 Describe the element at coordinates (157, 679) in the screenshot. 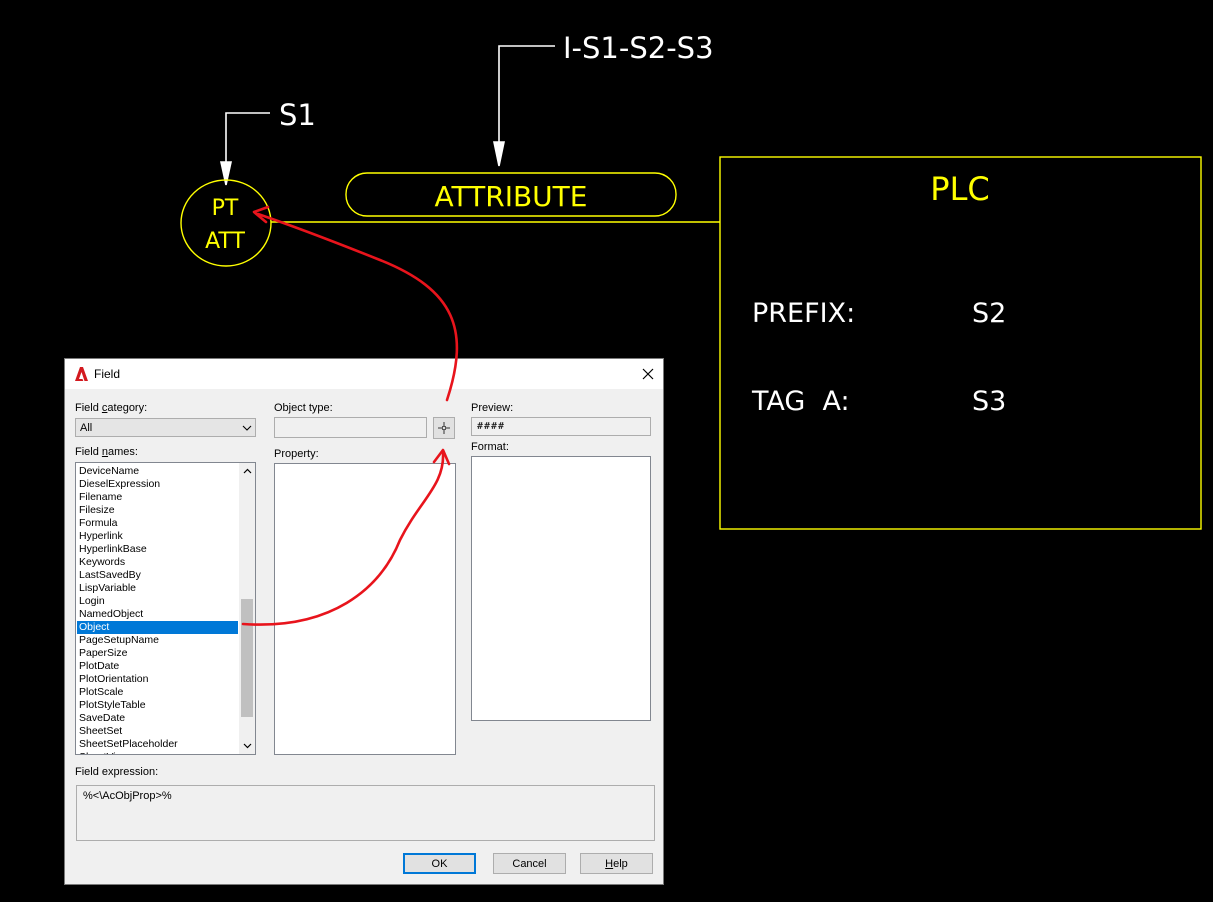

I see `list-item-plotorientation: PlotOrientation` at that location.